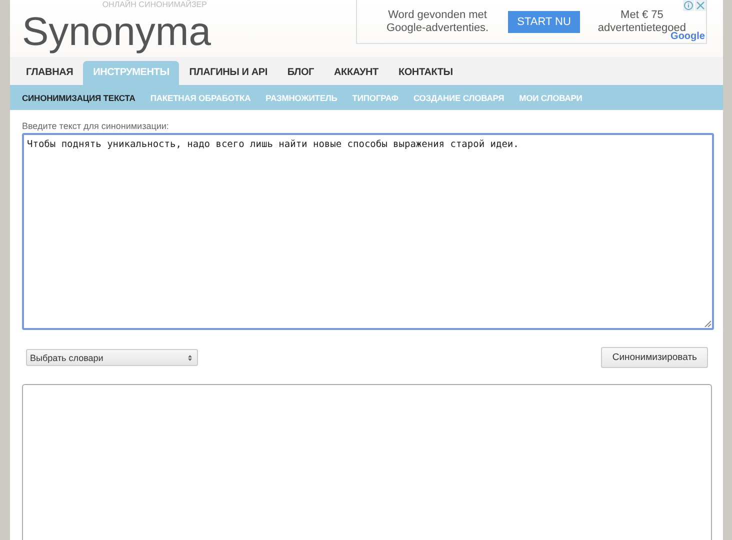 The image size is (732, 540). Describe the element at coordinates (190, 357) in the screenshot. I see `updown-arrows-icon` at that location.